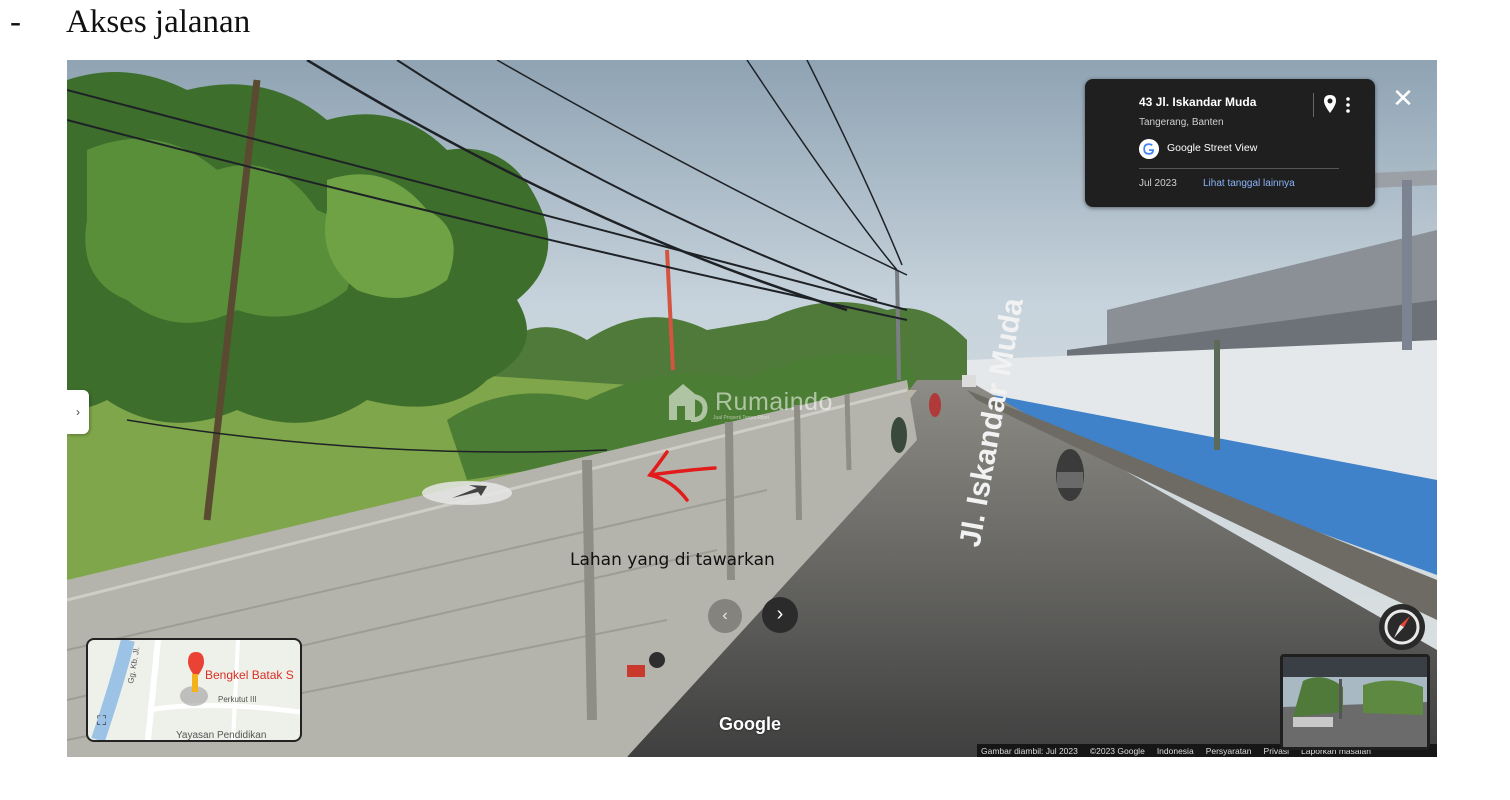 Image resolution: width=1510 pixels, height=800 pixels. What do you see at coordinates (1181, 122) in the screenshot?
I see `address-city: Tangerang, Banten` at bounding box center [1181, 122].